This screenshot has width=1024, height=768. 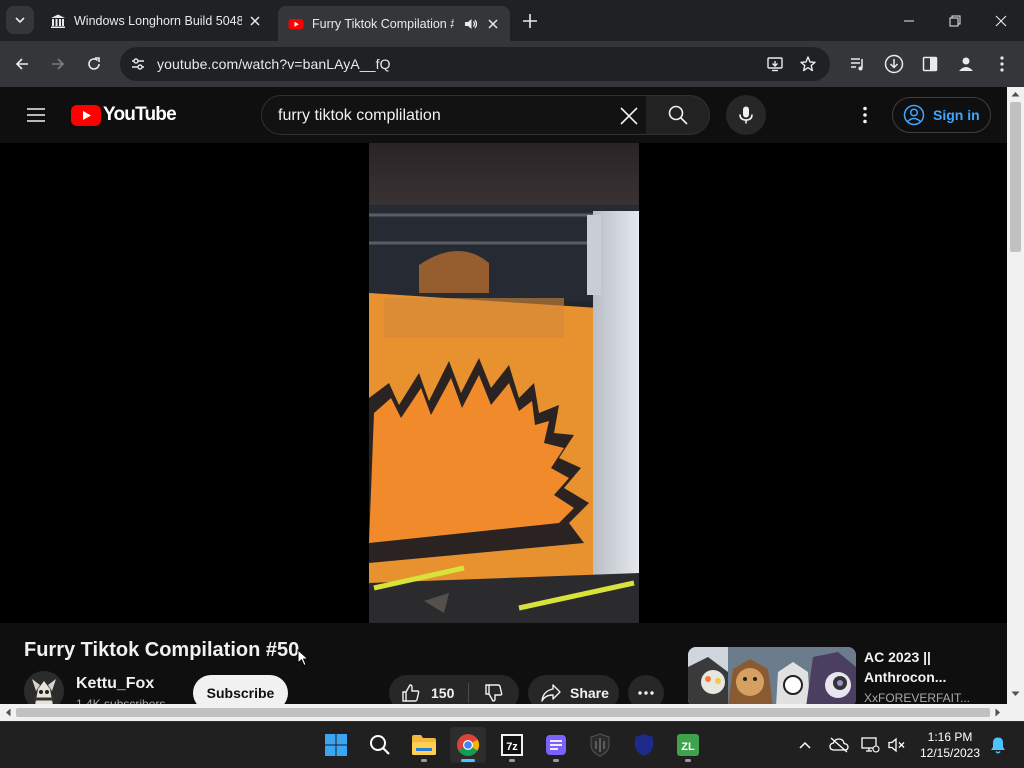 What do you see at coordinates (914, 115) in the screenshot?
I see `account-circle-icon` at bounding box center [914, 115].